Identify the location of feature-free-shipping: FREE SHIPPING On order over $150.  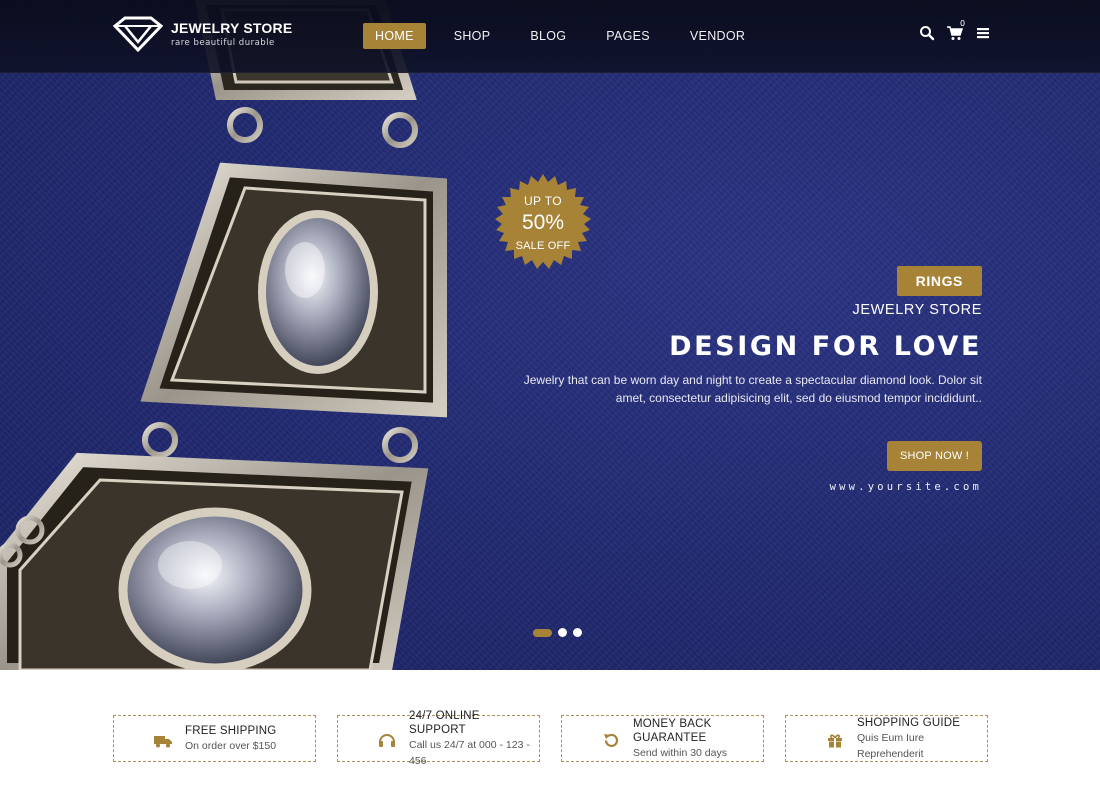
(214, 738).